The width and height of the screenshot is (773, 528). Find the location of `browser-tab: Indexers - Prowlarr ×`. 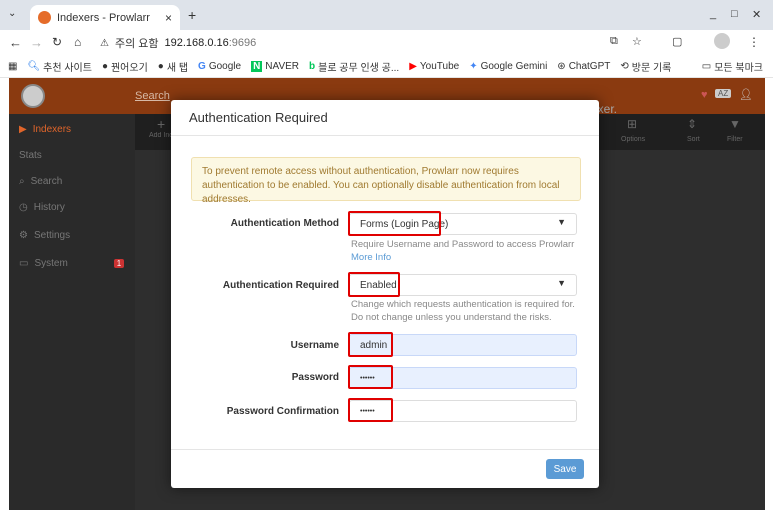

browser-tab: Indexers - Prowlarr × is located at coordinates (105, 17).